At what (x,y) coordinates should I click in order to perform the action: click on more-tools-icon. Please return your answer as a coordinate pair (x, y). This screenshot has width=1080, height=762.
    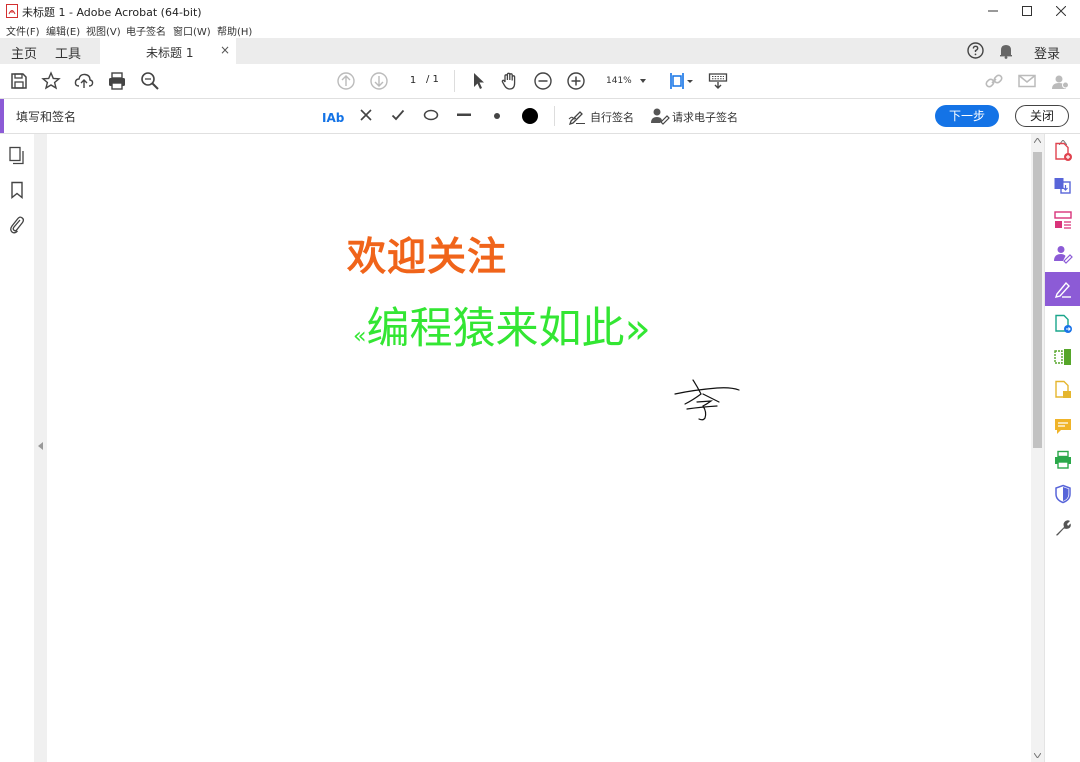
    Looking at the image, I should click on (1063, 528).